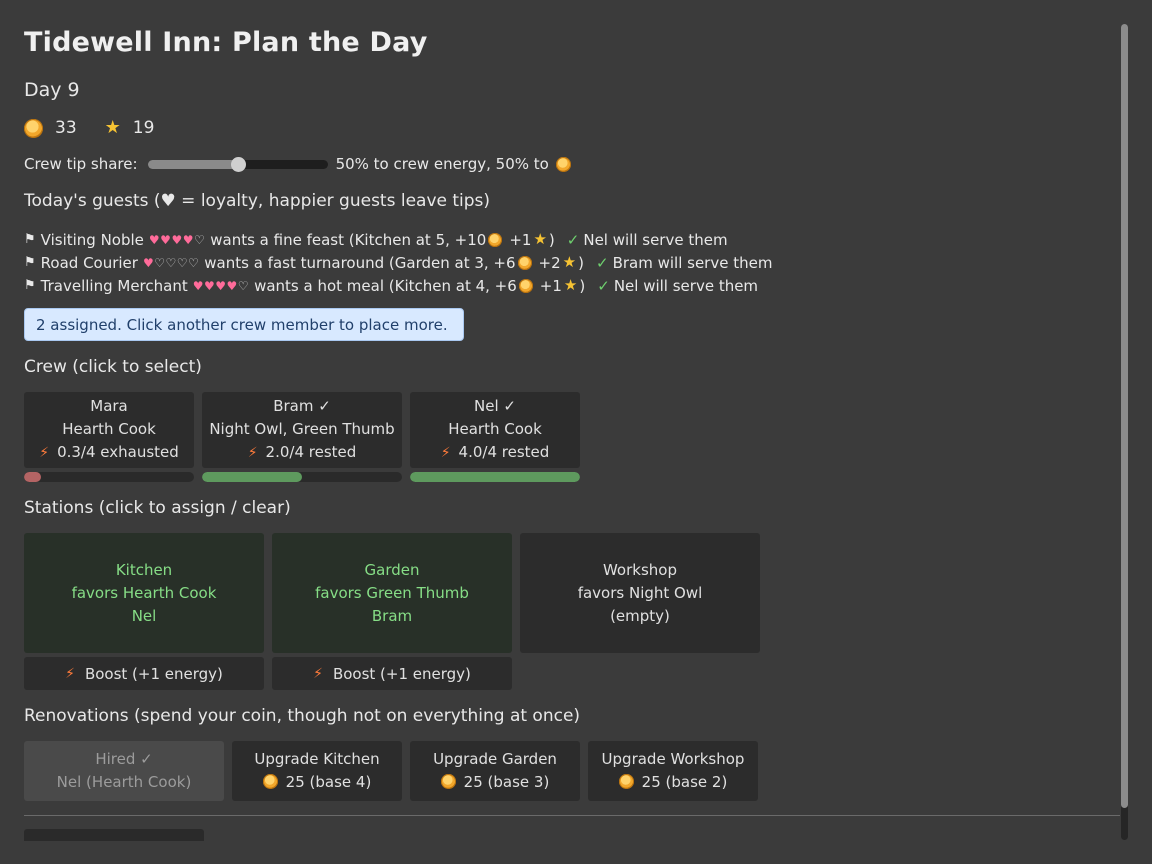 Image resolution: width=1152 pixels, height=864 pixels. I want to click on station-assigned: Nel, so click(144, 615).